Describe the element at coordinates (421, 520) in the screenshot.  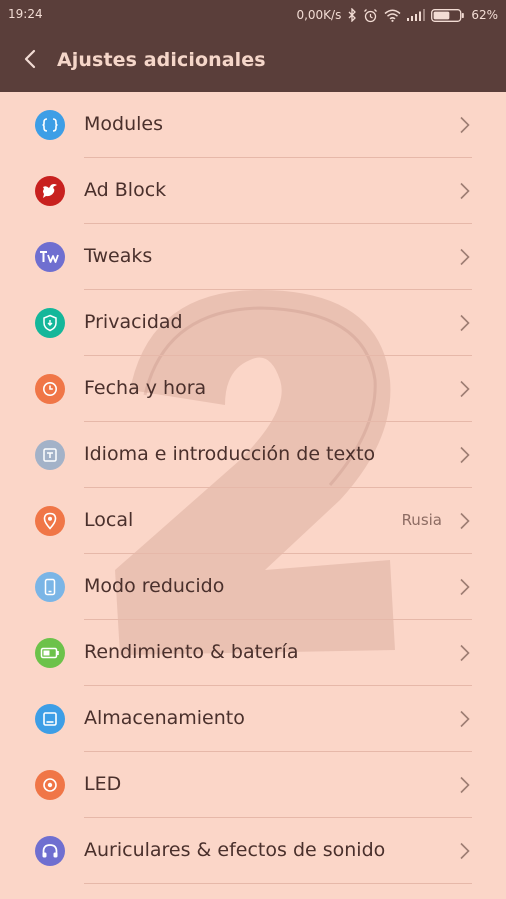
I see `settings-item-value: Rusia` at that location.